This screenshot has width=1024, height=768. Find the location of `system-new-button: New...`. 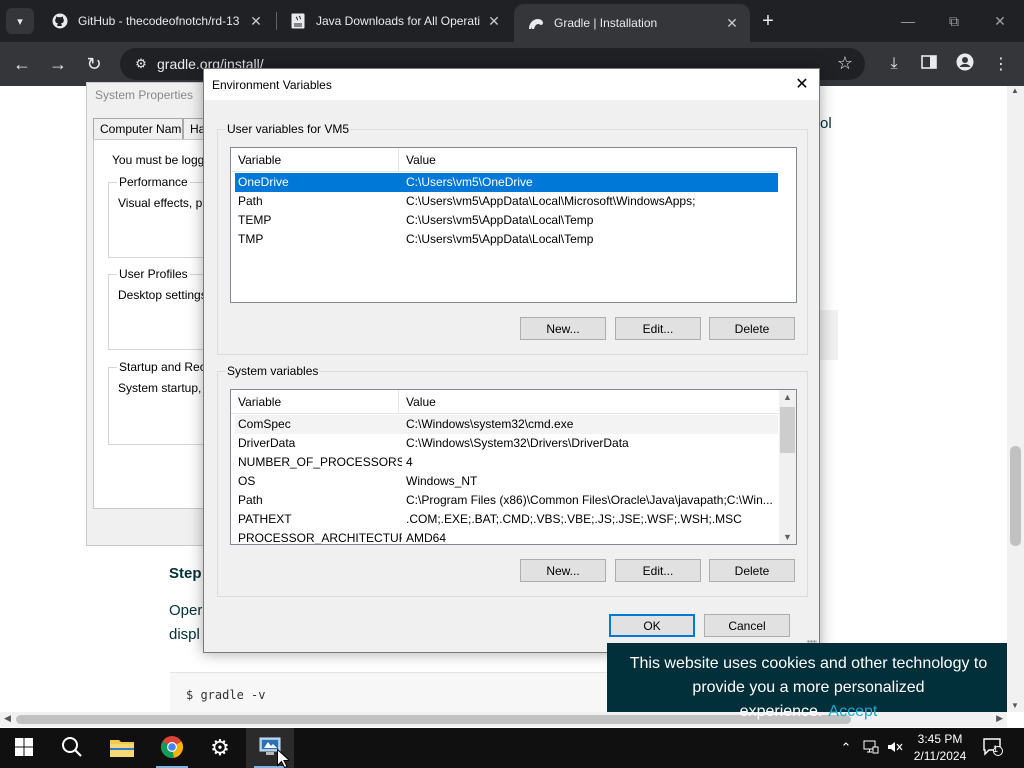

system-new-button: New... is located at coordinates (563, 570).